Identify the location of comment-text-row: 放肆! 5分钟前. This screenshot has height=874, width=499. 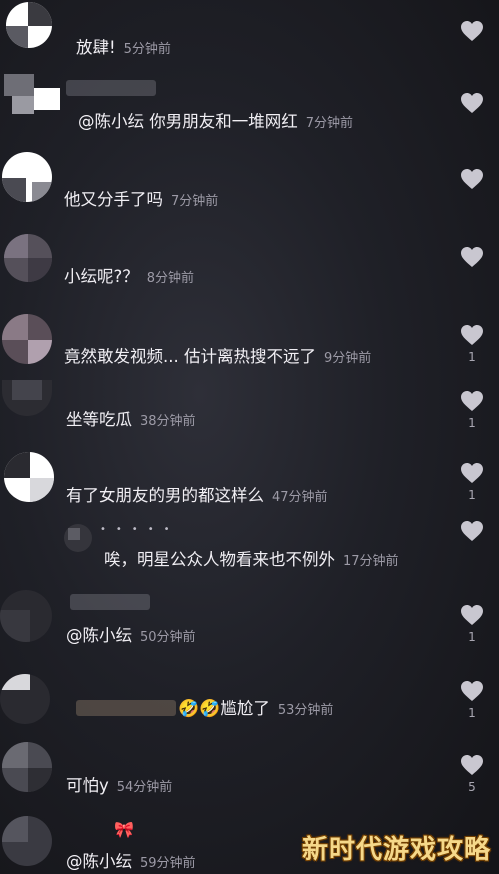
(123, 46).